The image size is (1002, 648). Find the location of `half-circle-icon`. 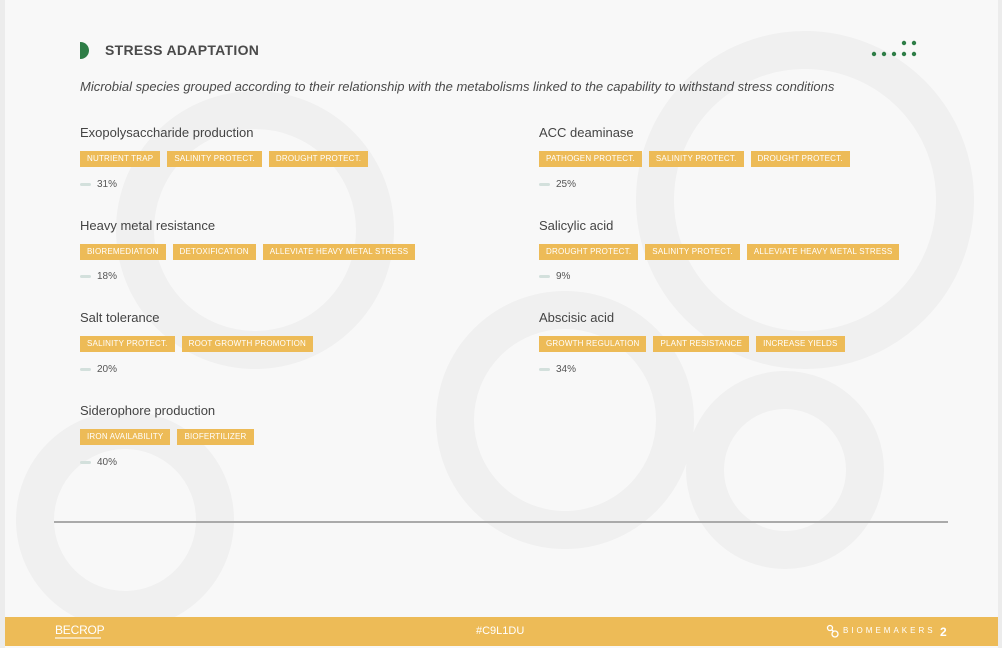

half-circle-icon is located at coordinates (84, 50).